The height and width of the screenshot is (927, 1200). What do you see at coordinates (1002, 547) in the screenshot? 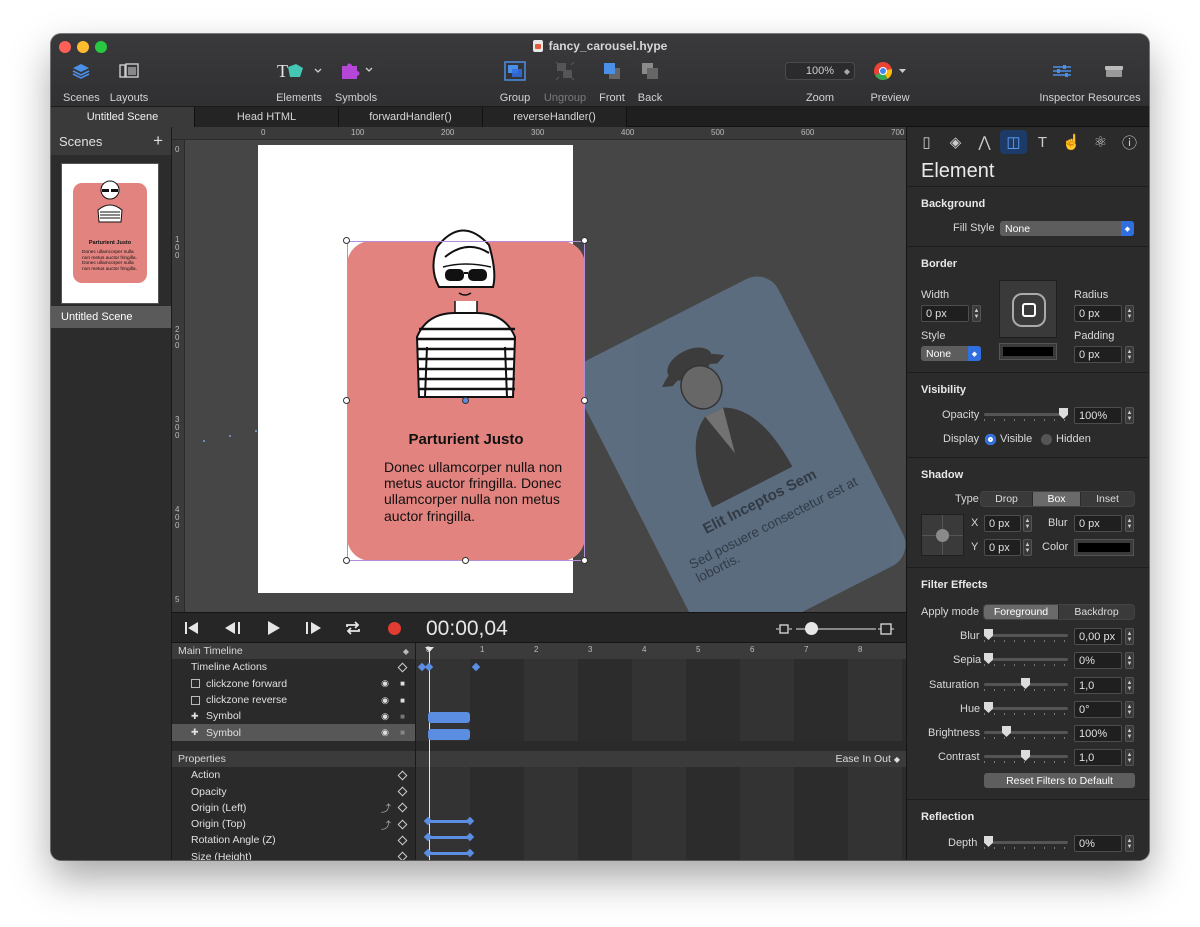
I see `shadow-y-field: 0 px` at bounding box center [1002, 547].